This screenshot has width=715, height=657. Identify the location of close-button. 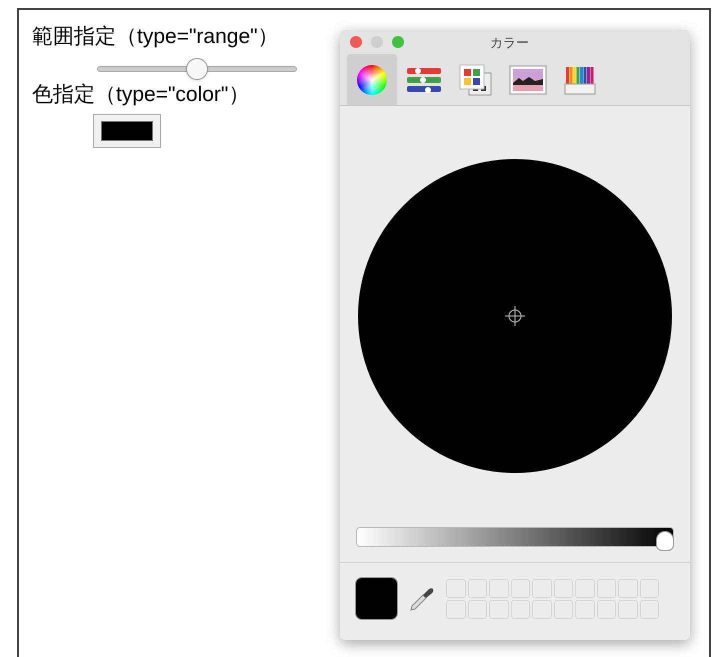
(356, 42).